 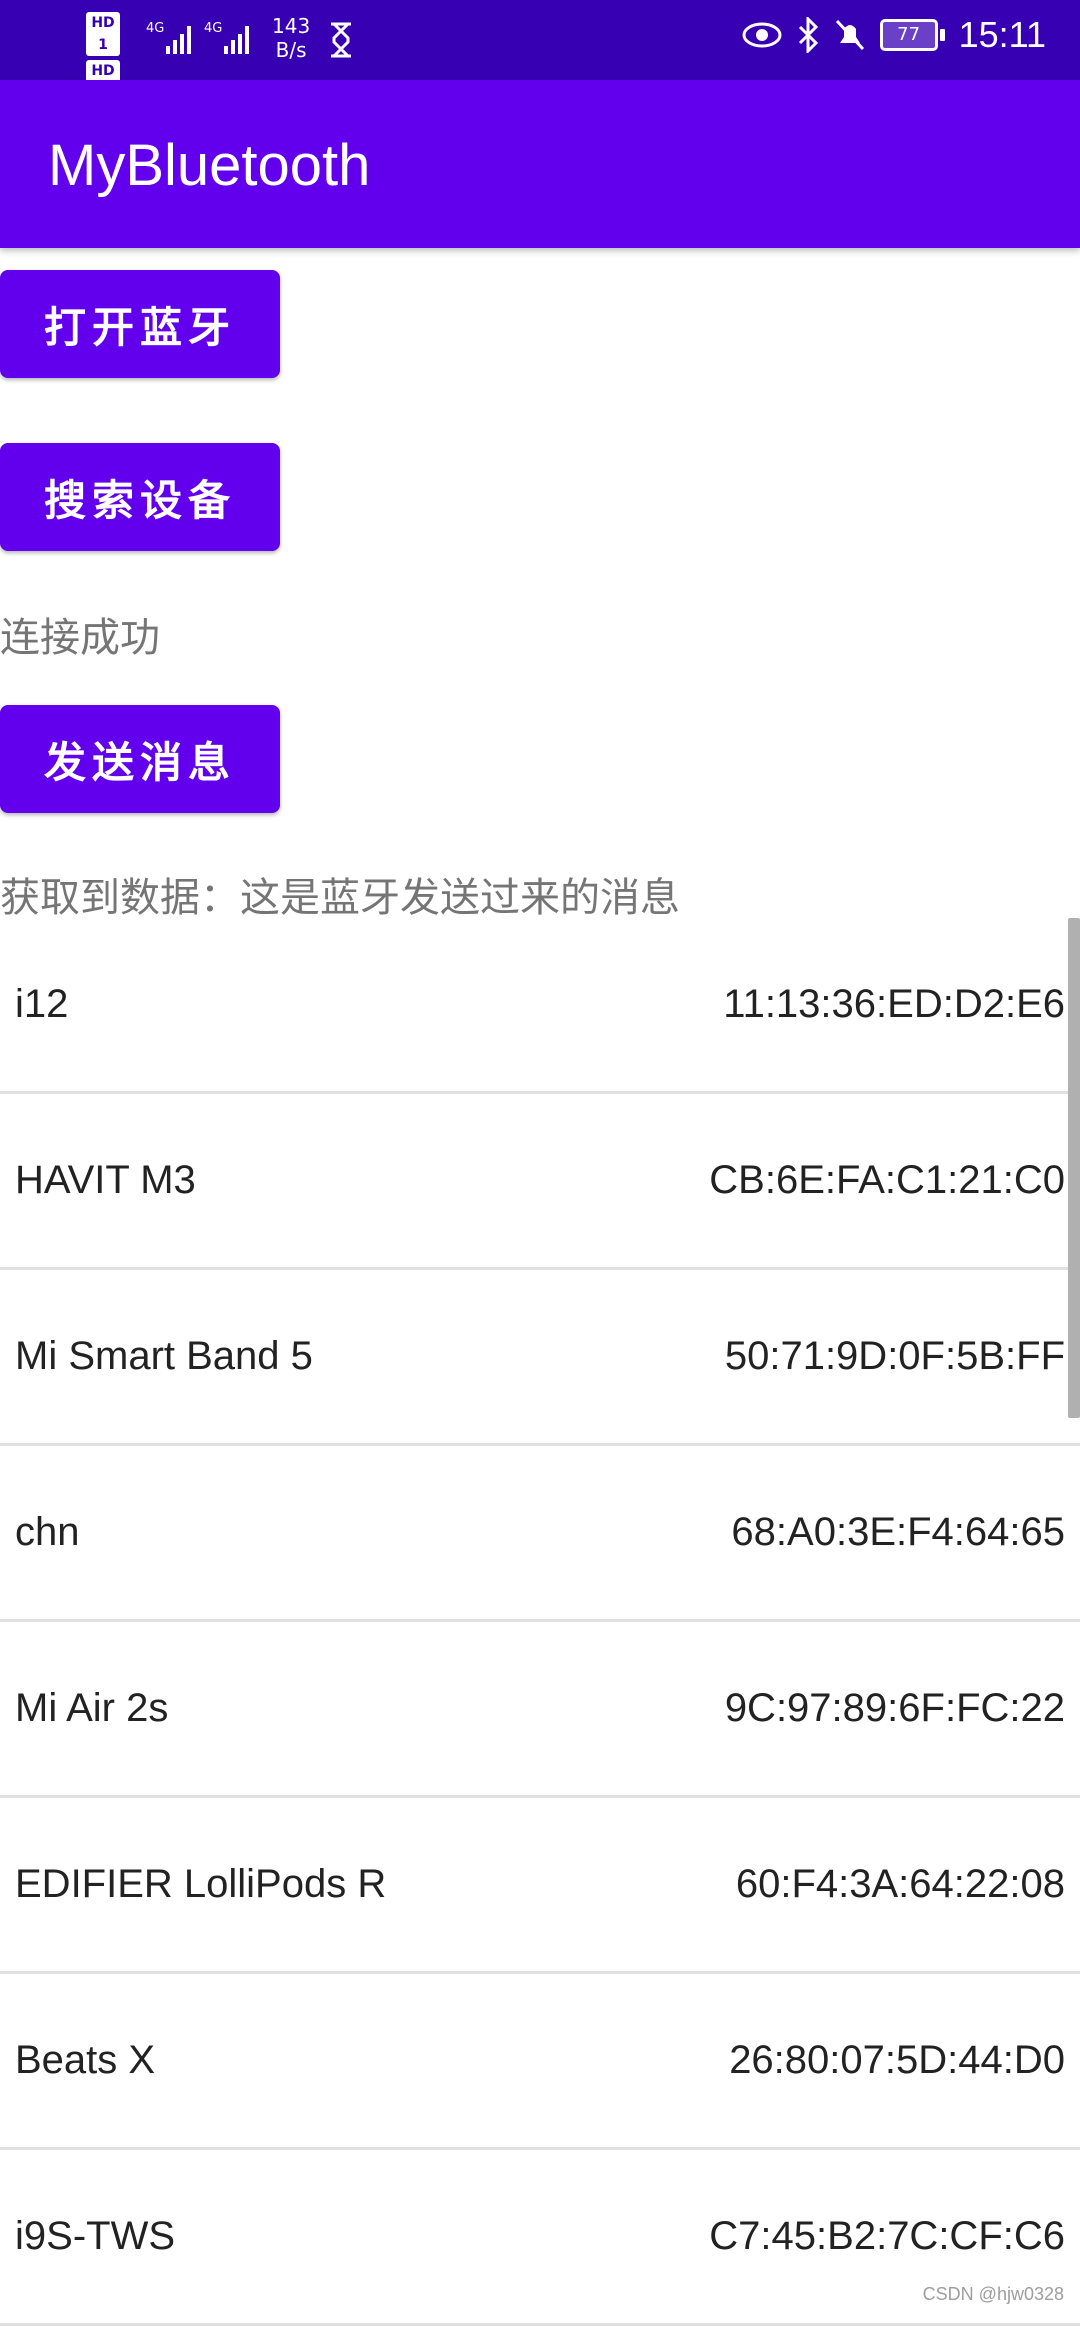 What do you see at coordinates (140, 497) in the screenshot?
I see `search-devices-button: 搜索设备` at bounding box center [140, 497].